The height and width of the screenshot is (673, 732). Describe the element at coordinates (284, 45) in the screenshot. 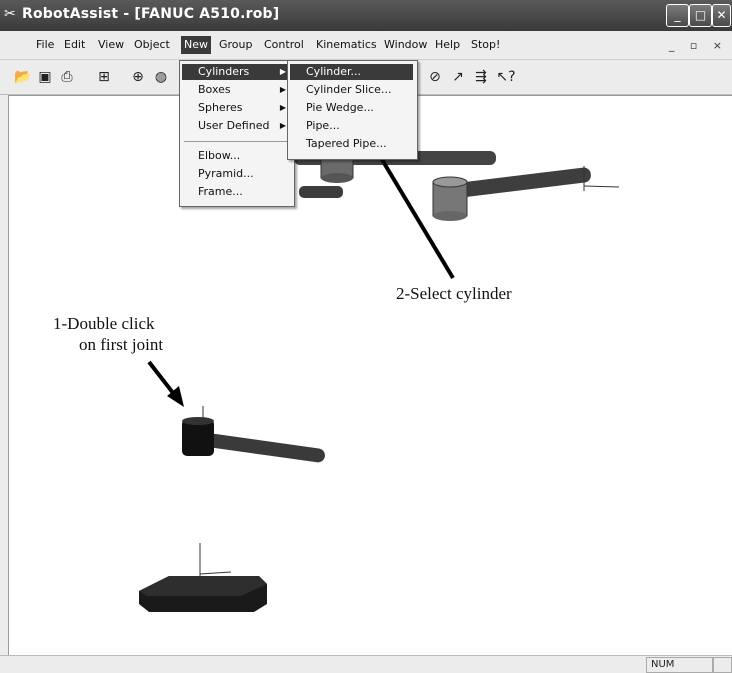

I see `menu-control: Control` at that location.